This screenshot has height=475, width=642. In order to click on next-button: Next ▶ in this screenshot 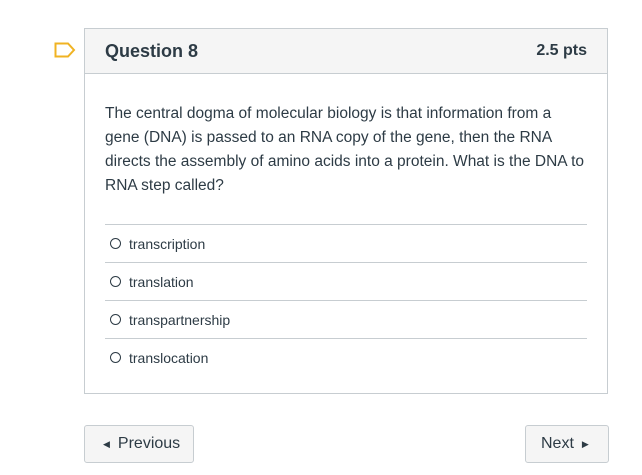, I will do `click(567, 444)`.